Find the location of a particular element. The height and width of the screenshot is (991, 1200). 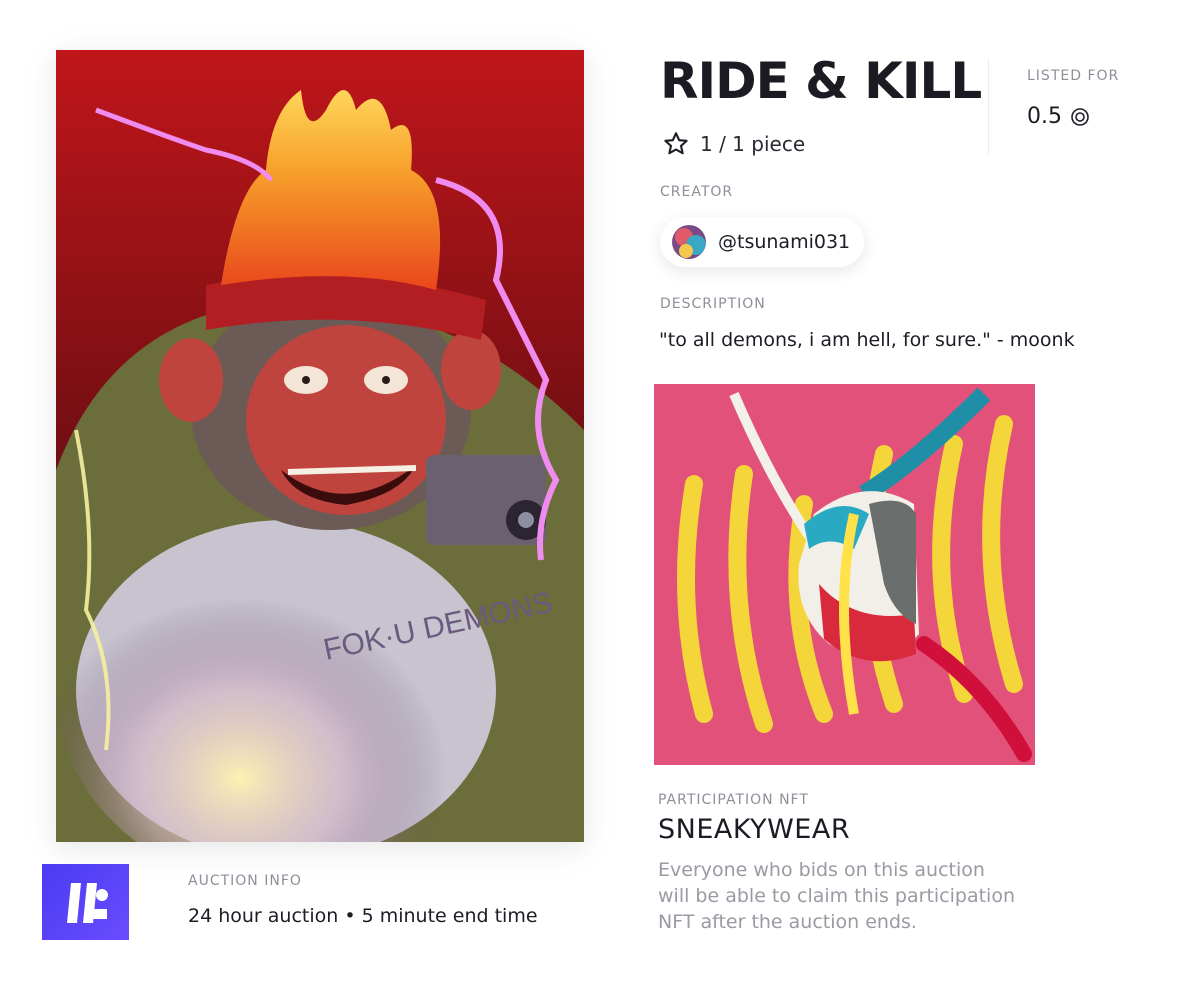

auction-info-text: 24 hour auction • 5 minute end time is located at coordinates (363, 916).